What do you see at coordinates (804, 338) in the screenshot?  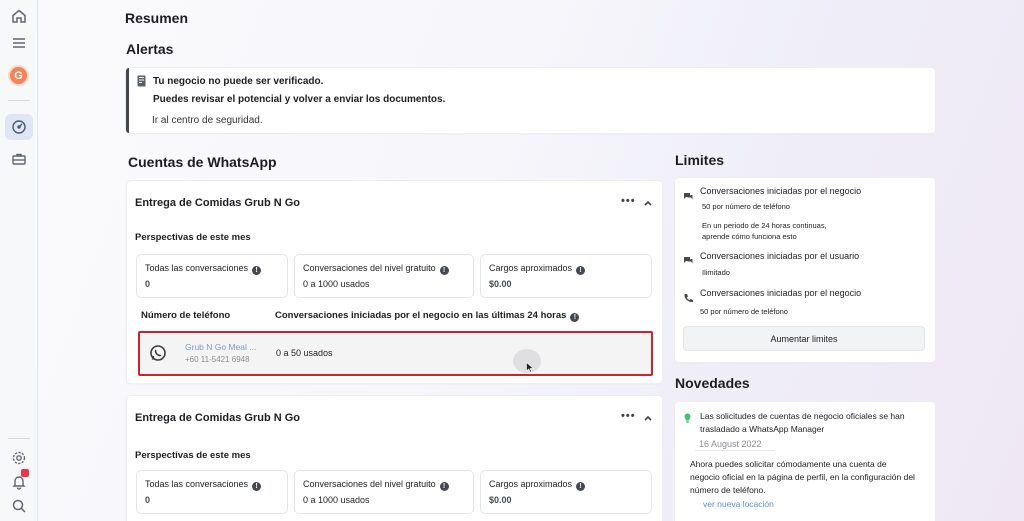 I see `increase-limits-button: Aumentar limites` at bounding box center [804, 338].